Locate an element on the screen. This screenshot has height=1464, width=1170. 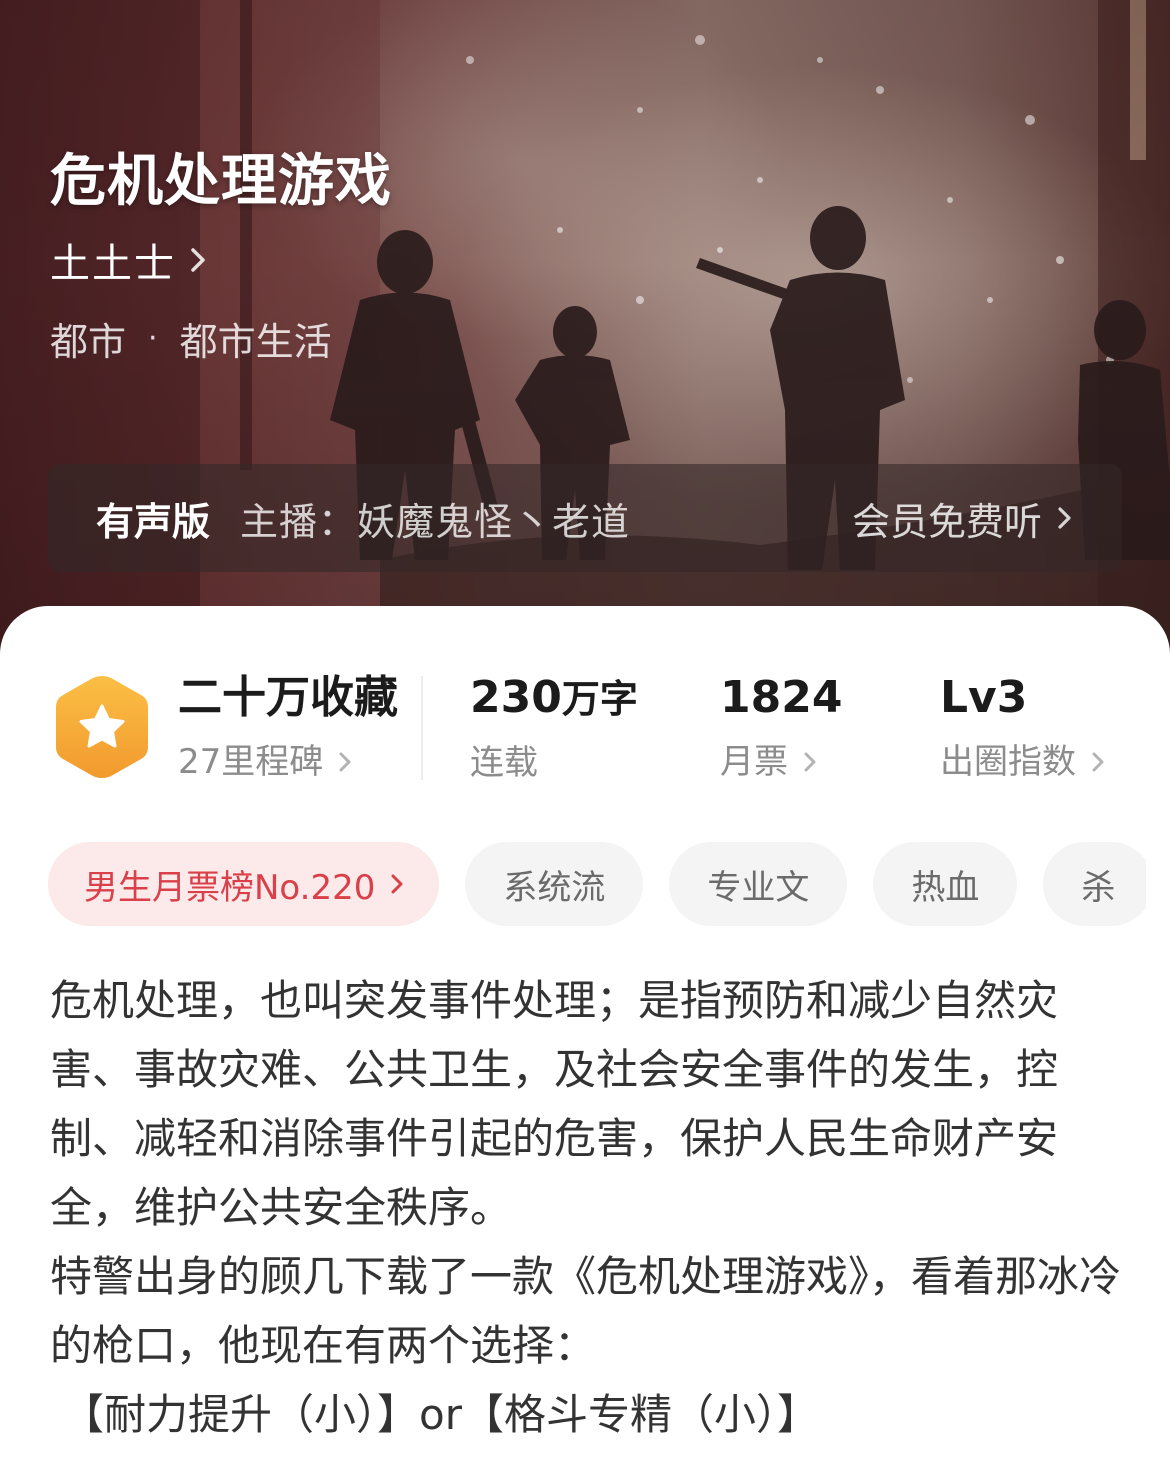
author-name: 土土士 is located at coordinates (113, 264).